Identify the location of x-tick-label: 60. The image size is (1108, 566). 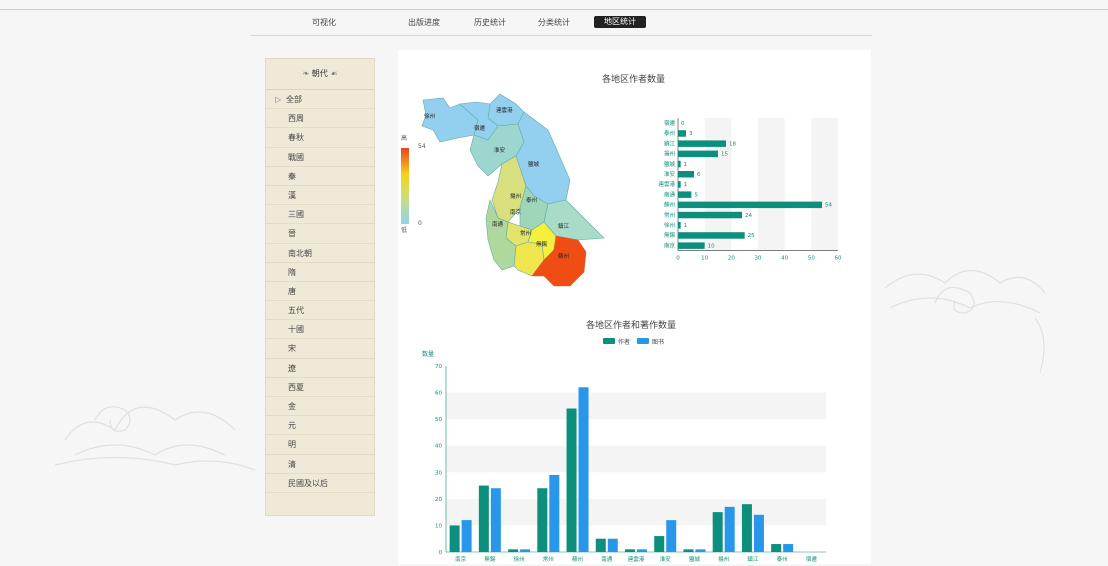
(838, 259).